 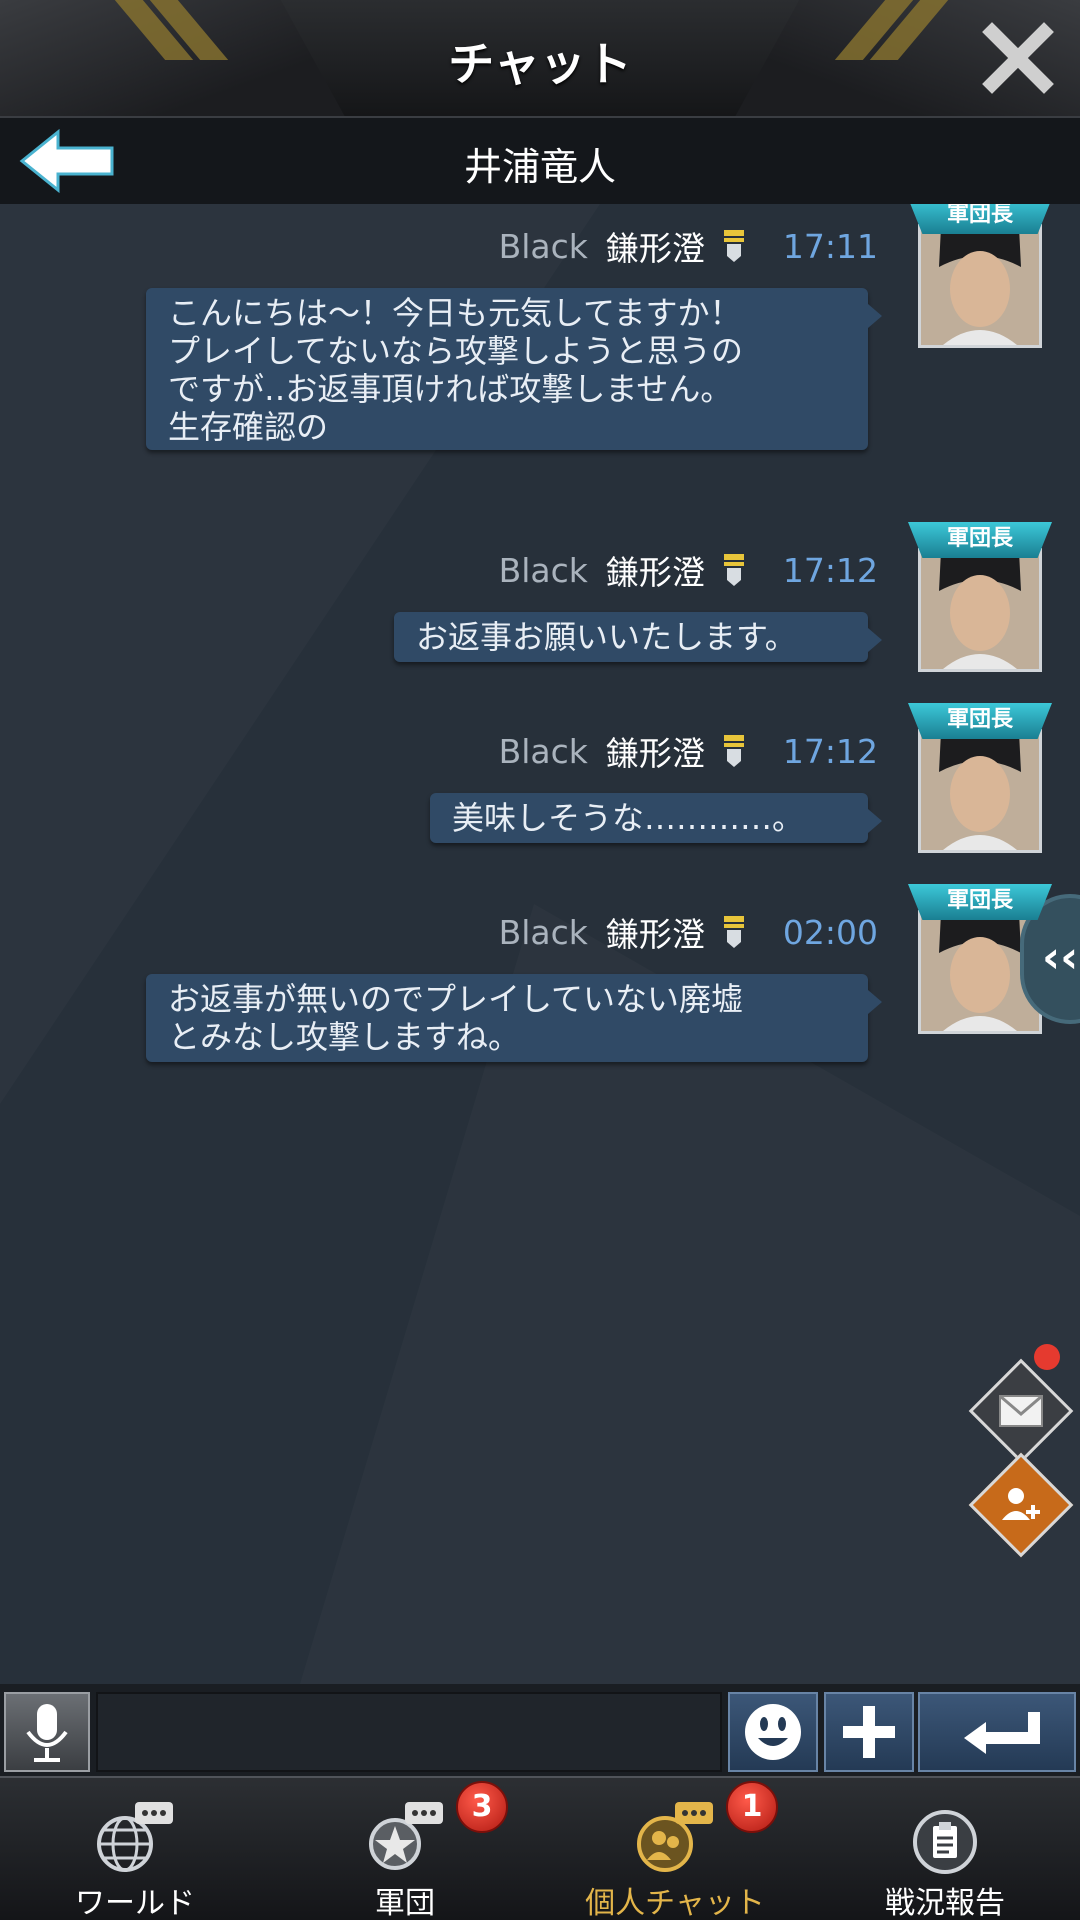 I want to click on message-line: とみなし攻撃しますね。, so click(x=344, y=1037).